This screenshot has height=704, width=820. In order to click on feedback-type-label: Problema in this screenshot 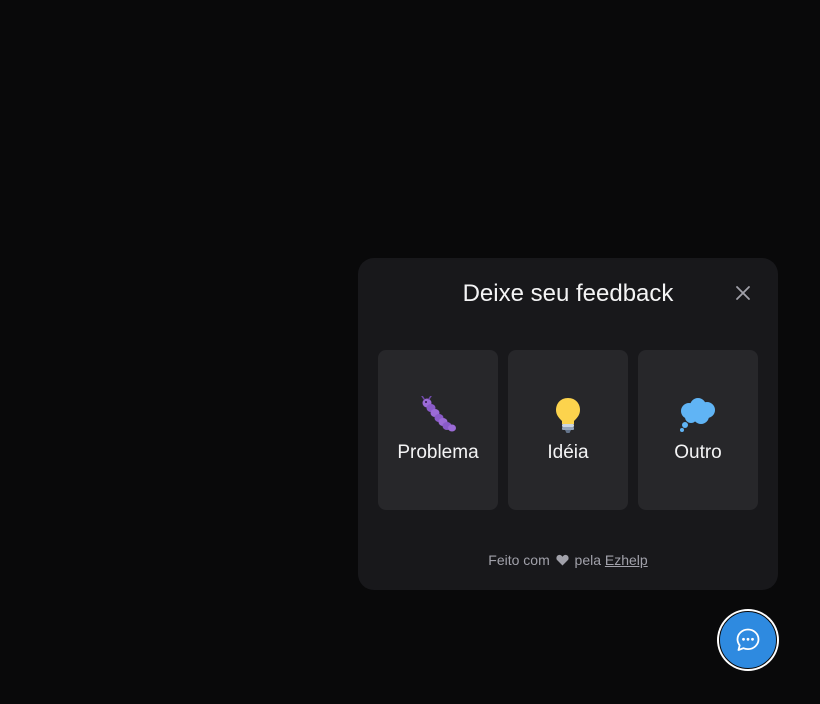, I will do `click(438, 452)`.